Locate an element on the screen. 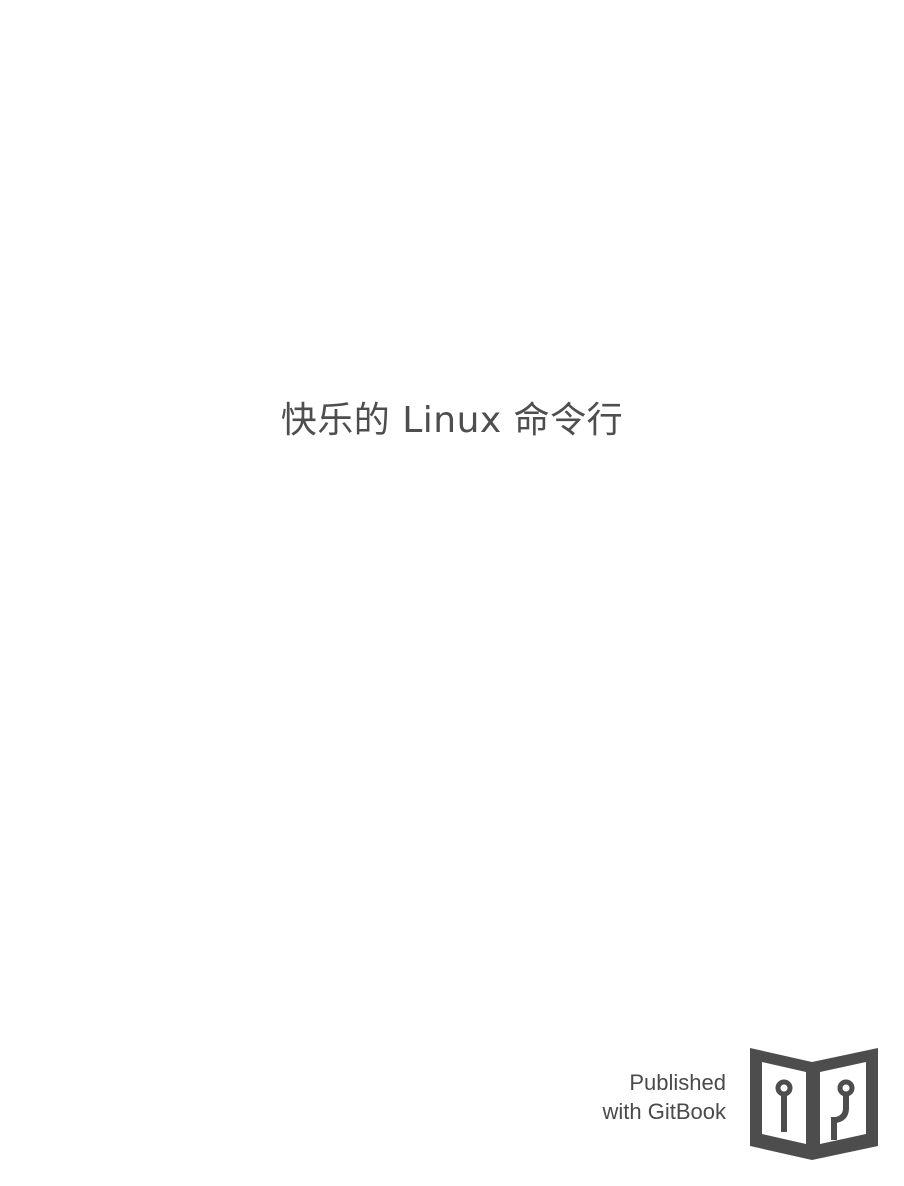 This screenshot has width=904, height=1186. publisher-line-1: Published is located at coordinates (677, 1082).